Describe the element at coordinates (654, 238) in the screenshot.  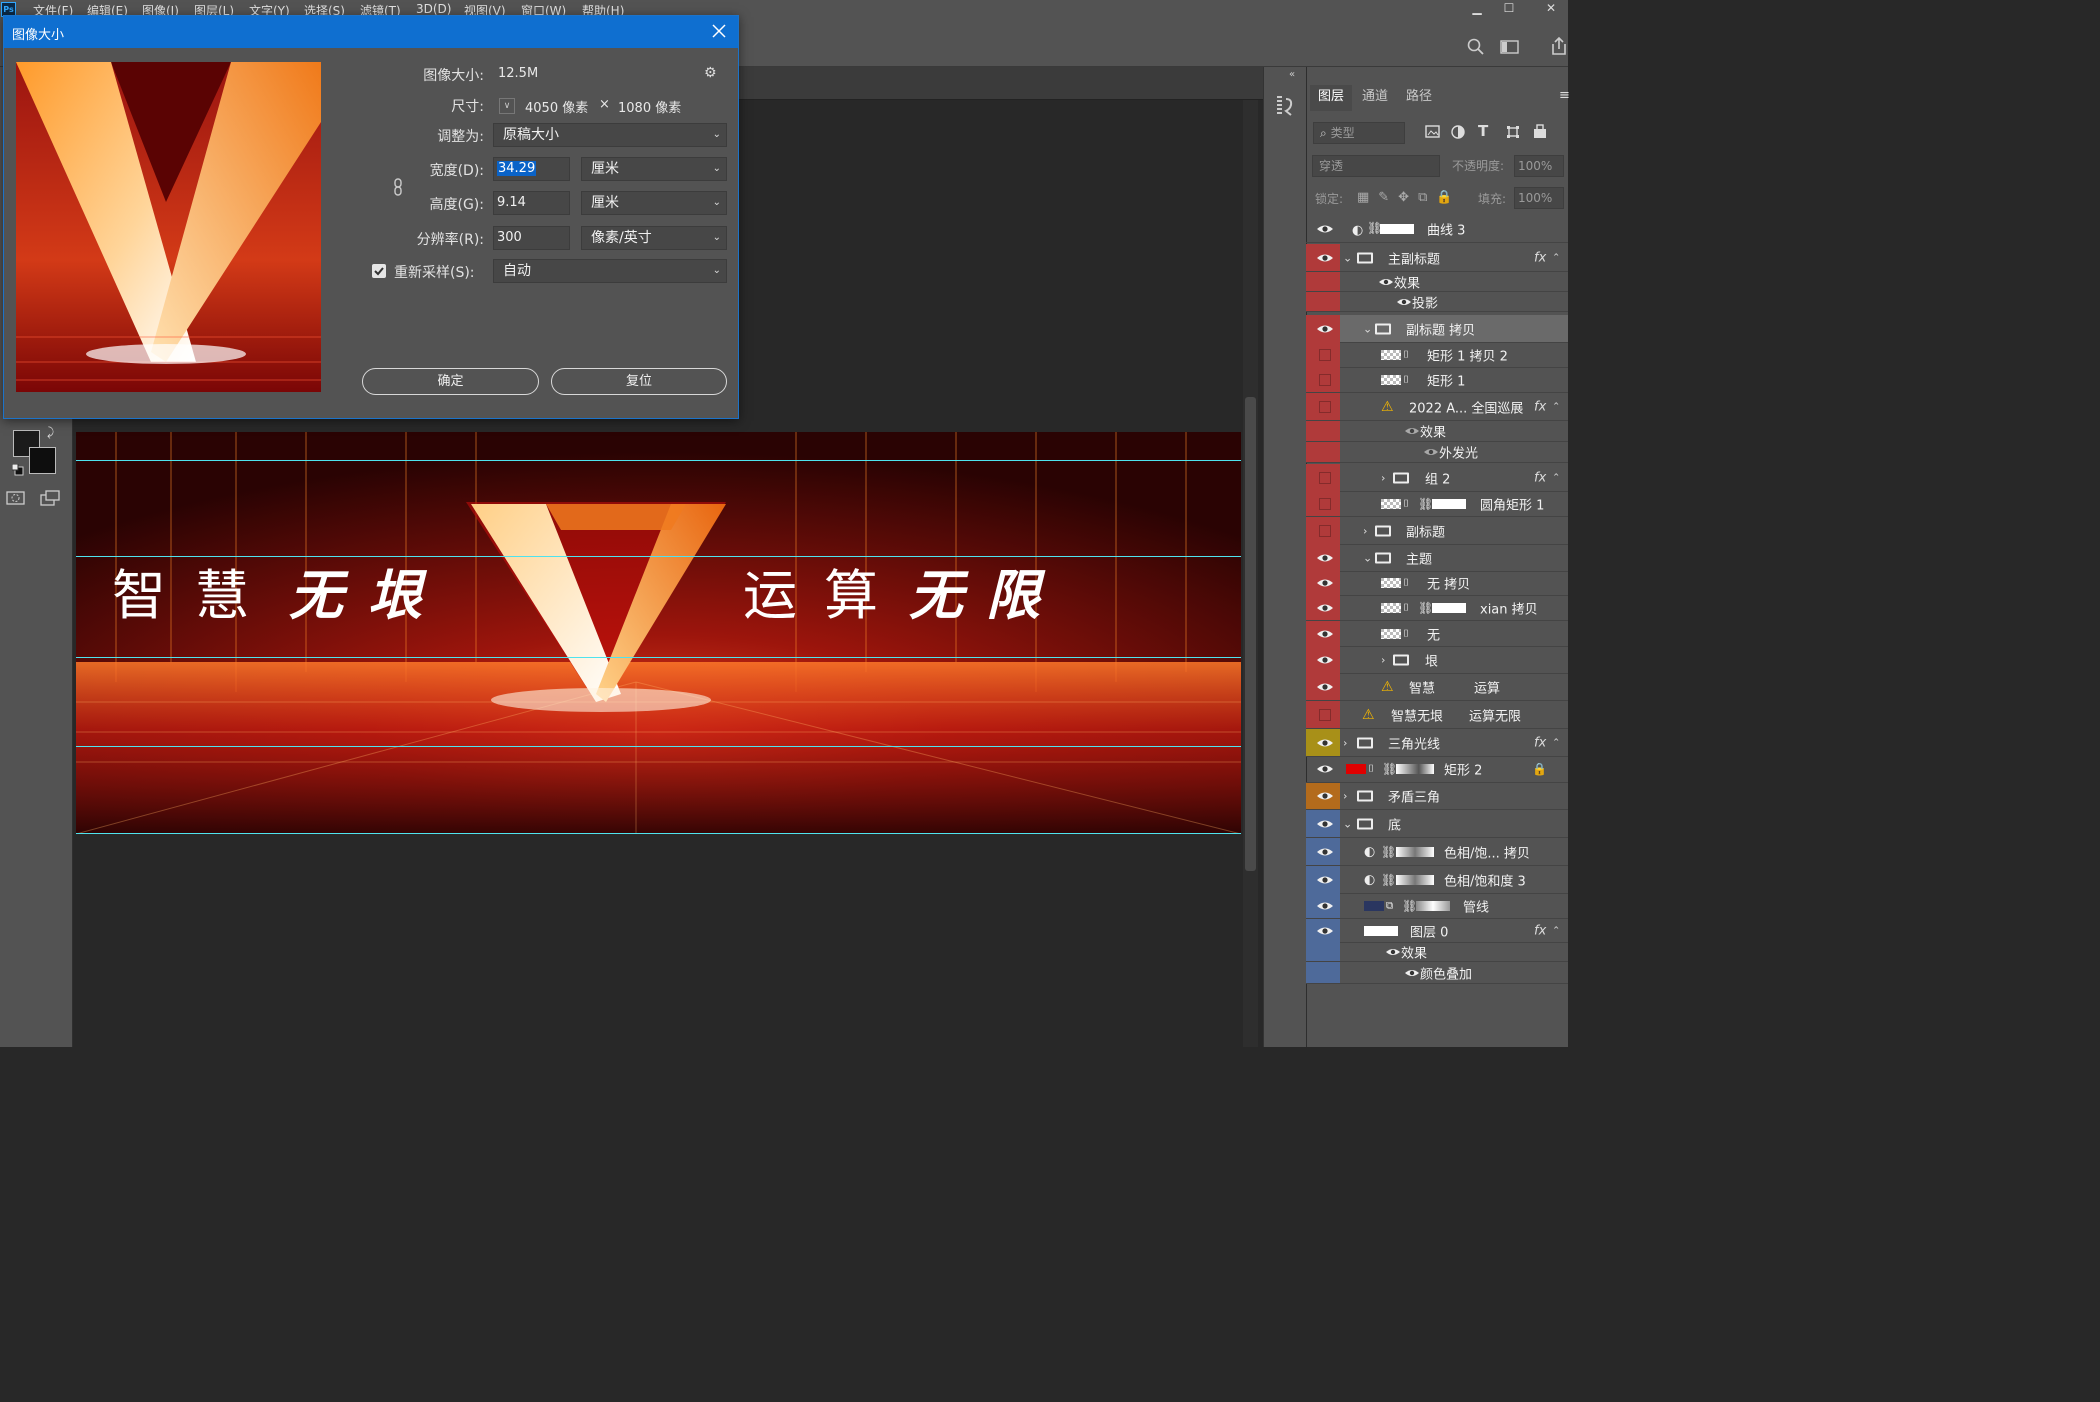
I see `resolution-unit-select: 像素/英寸 ⌄` at that location.